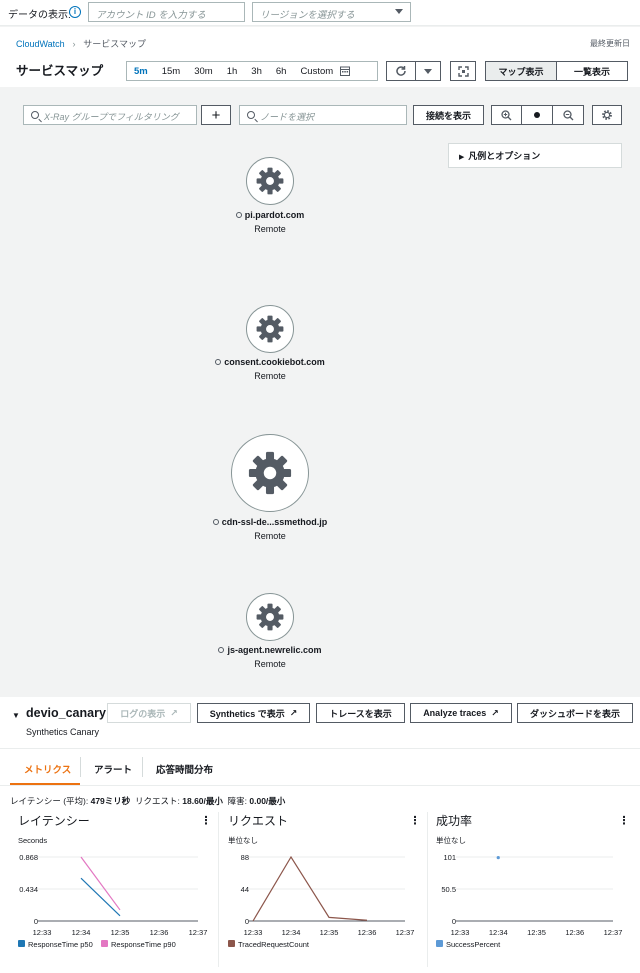 This screenshot has width=640, height=973. Describe the element at coordinates (258, 821) in the screenshot. I see `chart-title: リクエスト` at that location.